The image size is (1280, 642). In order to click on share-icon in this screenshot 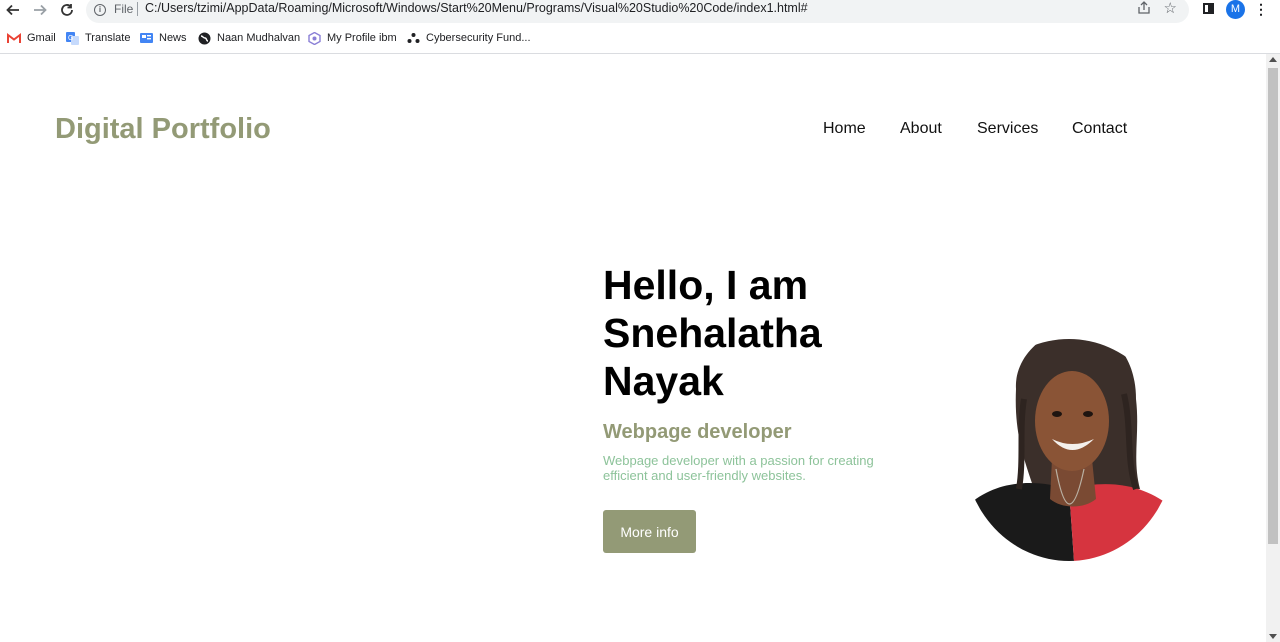, I will do `click(1144, 9)`.